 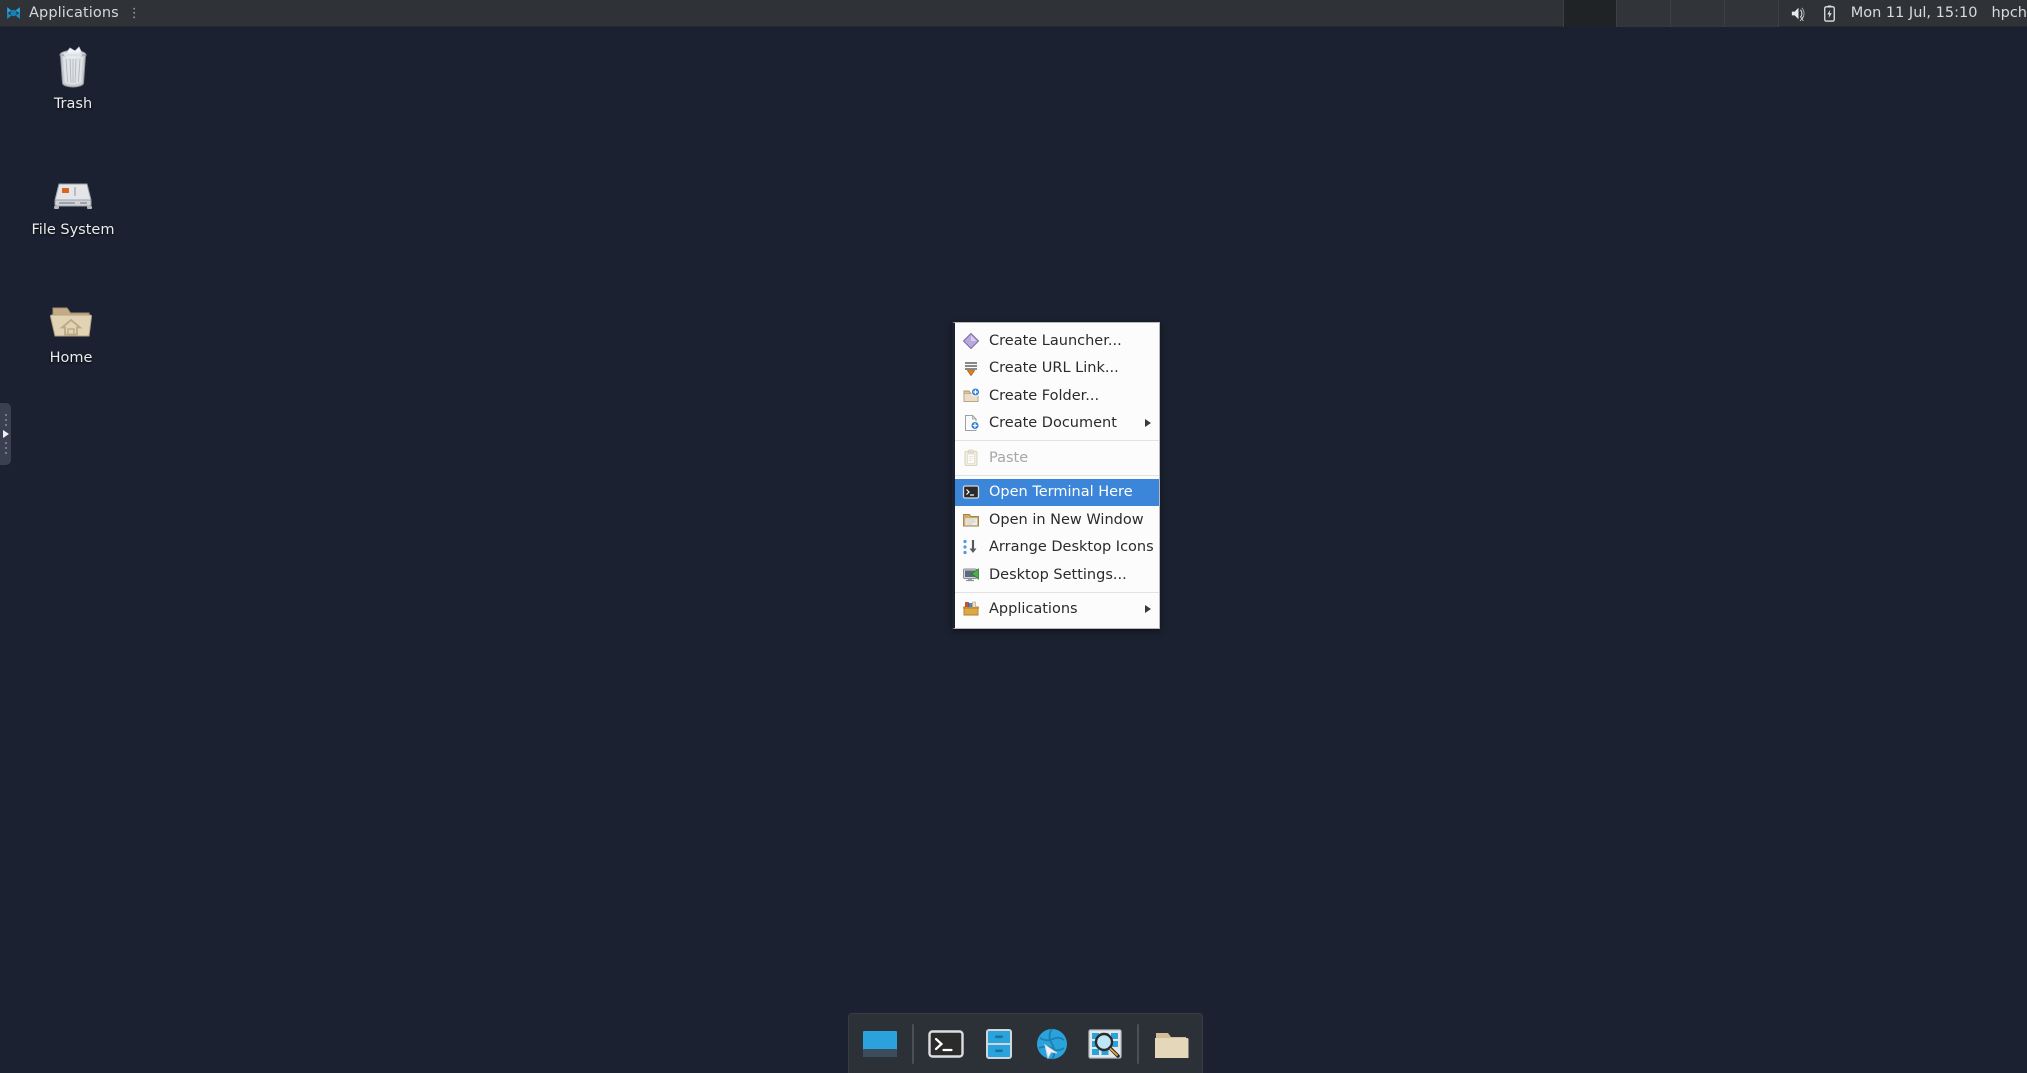 What do you see at coordinates (1066, 519) in the screenshot?
I see `menu-item-label: Open in New Window` at bounding box center [1066, 519].